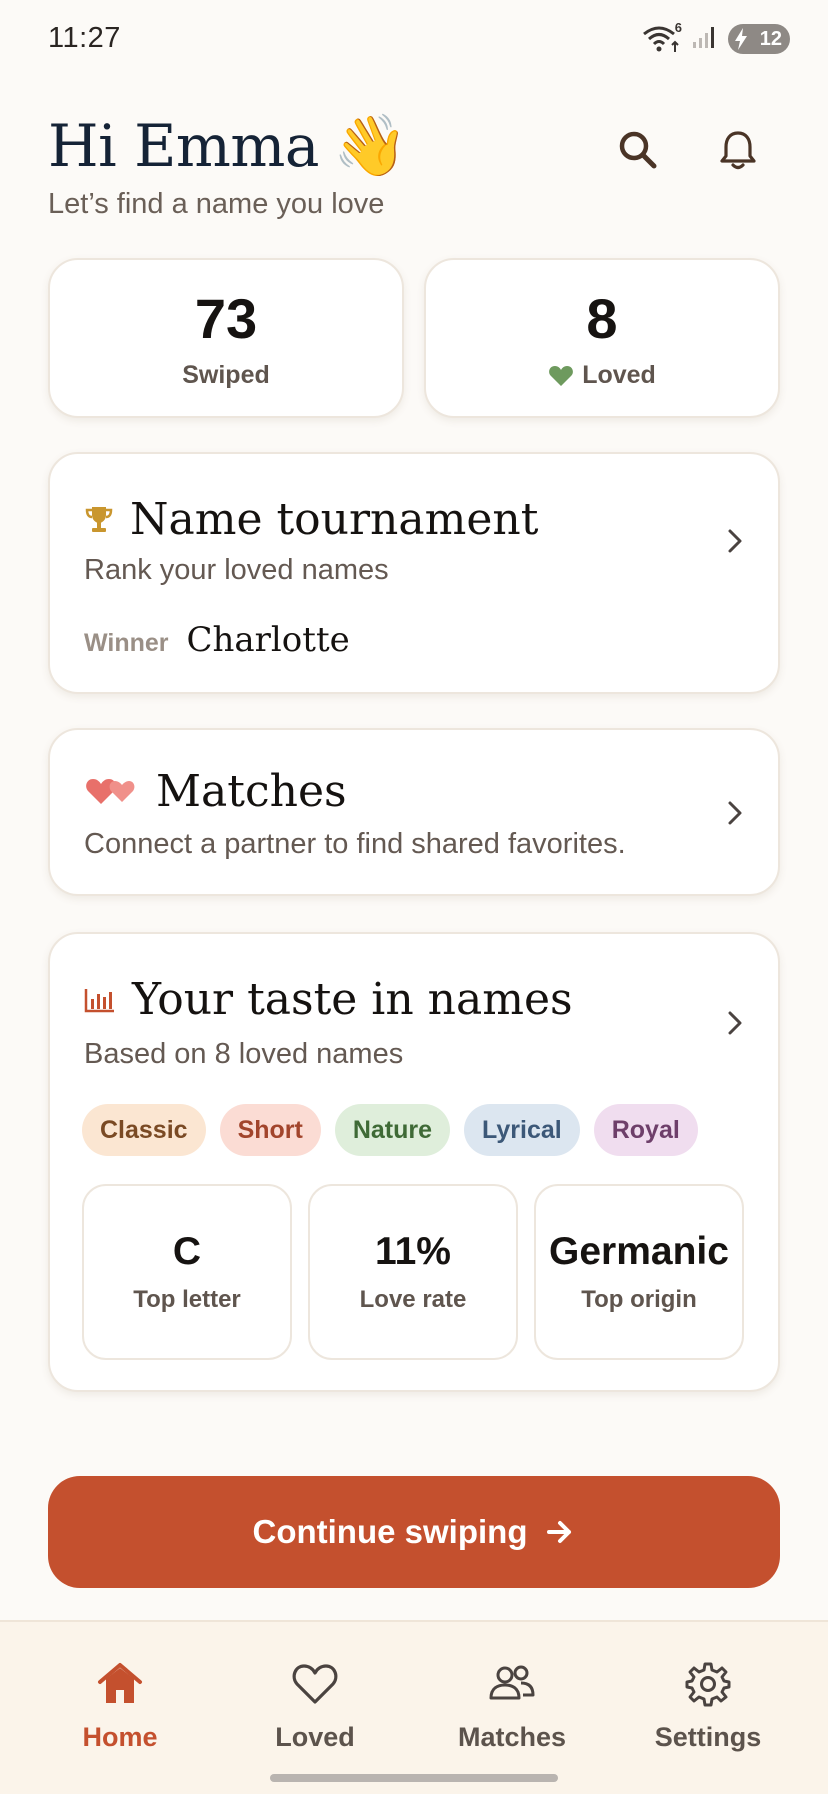  I want to click on loved-count: 8, so click(602, 318).